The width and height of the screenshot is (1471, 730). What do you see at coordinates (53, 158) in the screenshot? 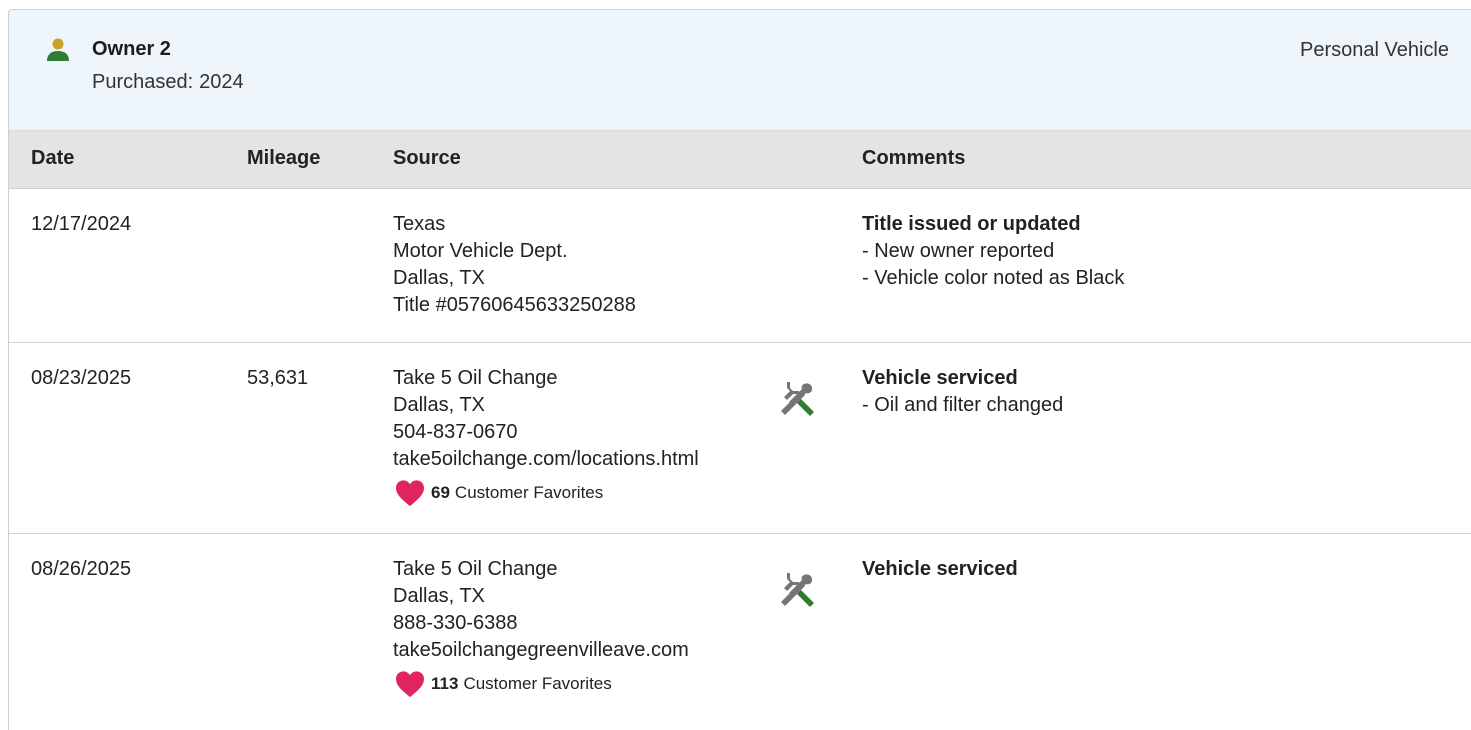
I see `column-header-date: Date` at bounding box center [53, 158].